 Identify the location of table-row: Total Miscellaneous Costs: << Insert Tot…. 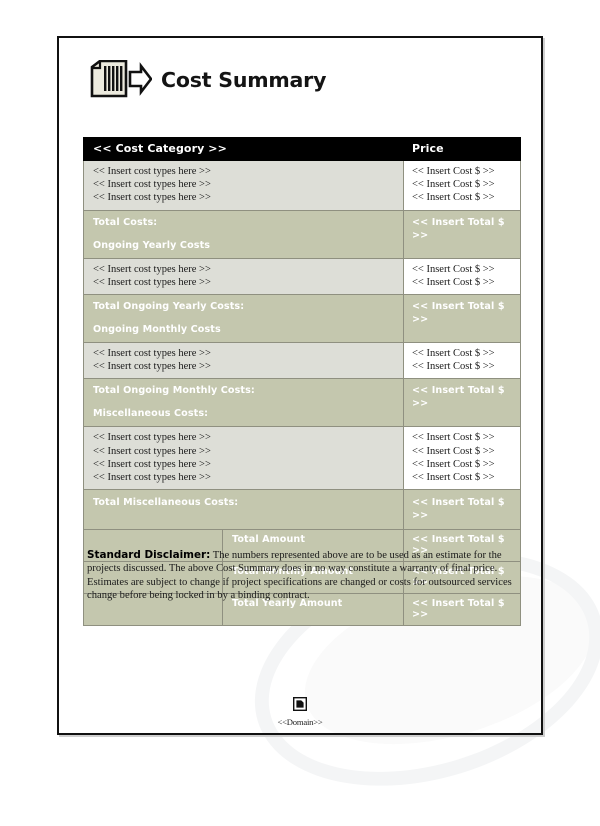
(302, 510).